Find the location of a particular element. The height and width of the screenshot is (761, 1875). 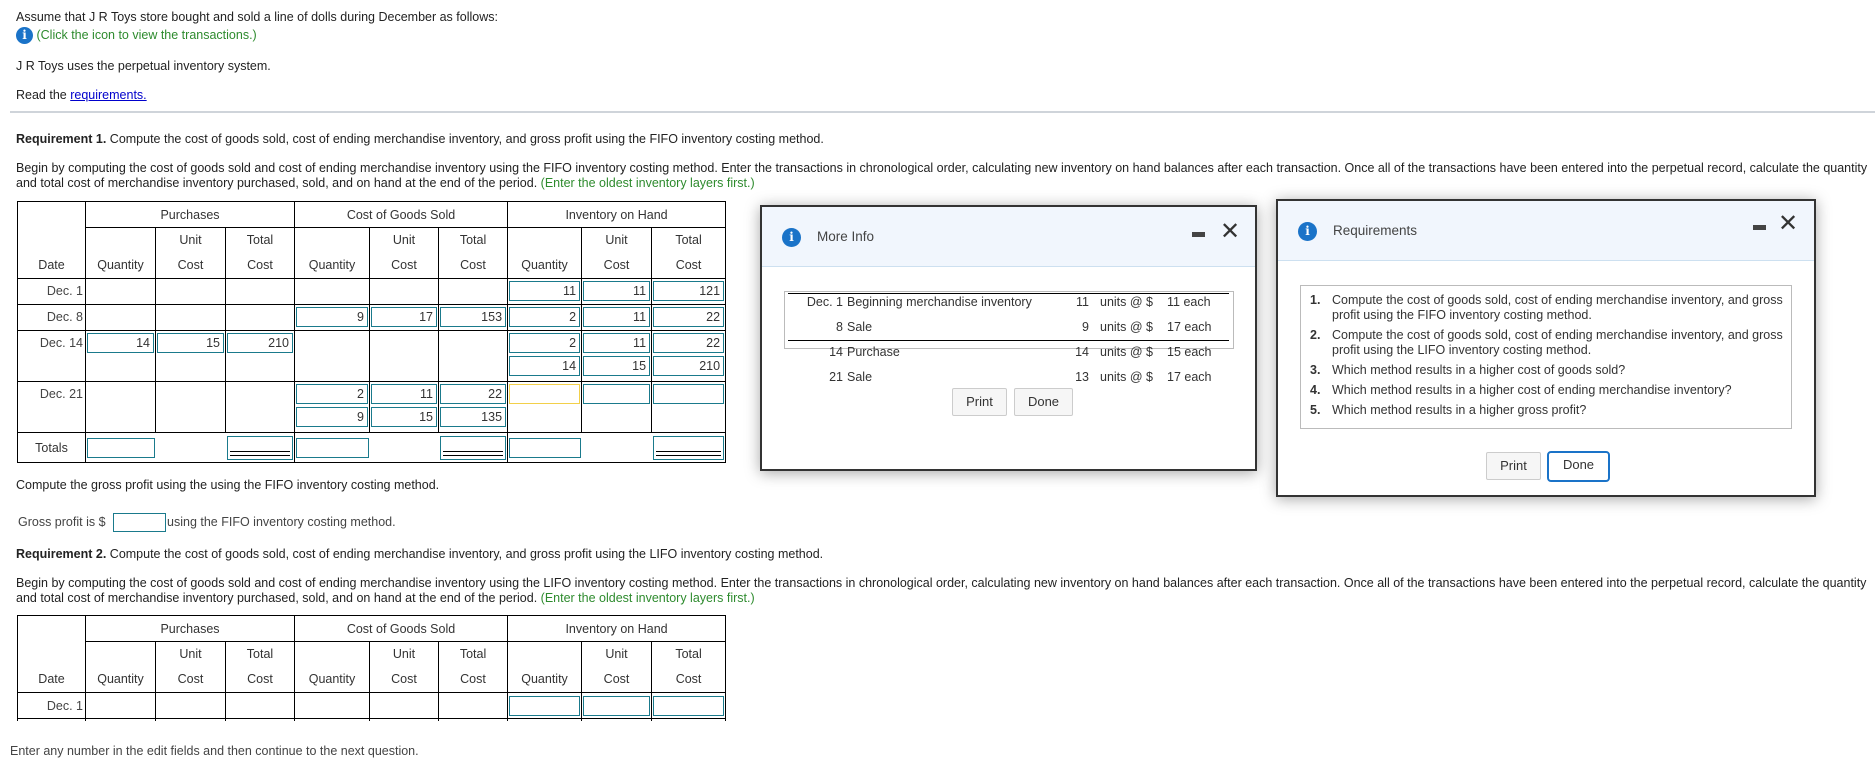

transaction-units: 9 is located at coordinates (1085, 326).